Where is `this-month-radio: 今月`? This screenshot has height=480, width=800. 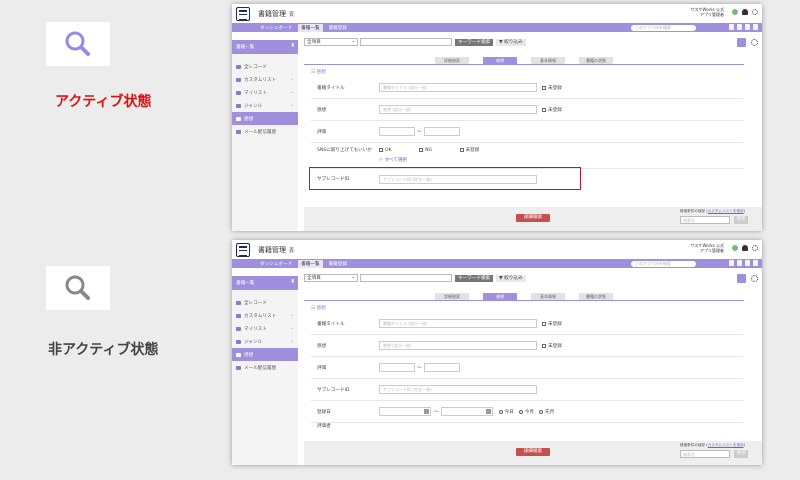
this-month-radio: 今月 is located at coordinates (526, 412).